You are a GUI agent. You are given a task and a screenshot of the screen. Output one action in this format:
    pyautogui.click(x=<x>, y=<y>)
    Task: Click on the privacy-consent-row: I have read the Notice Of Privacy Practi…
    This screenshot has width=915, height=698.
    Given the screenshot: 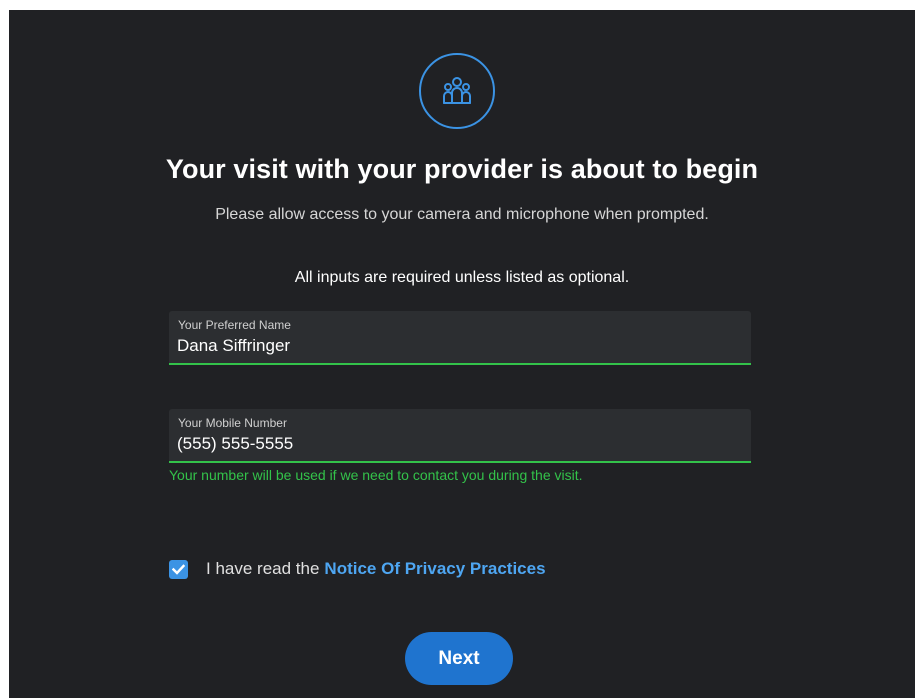 What is the action you would take?
    pyautogui.click(x=357, y=569)
    